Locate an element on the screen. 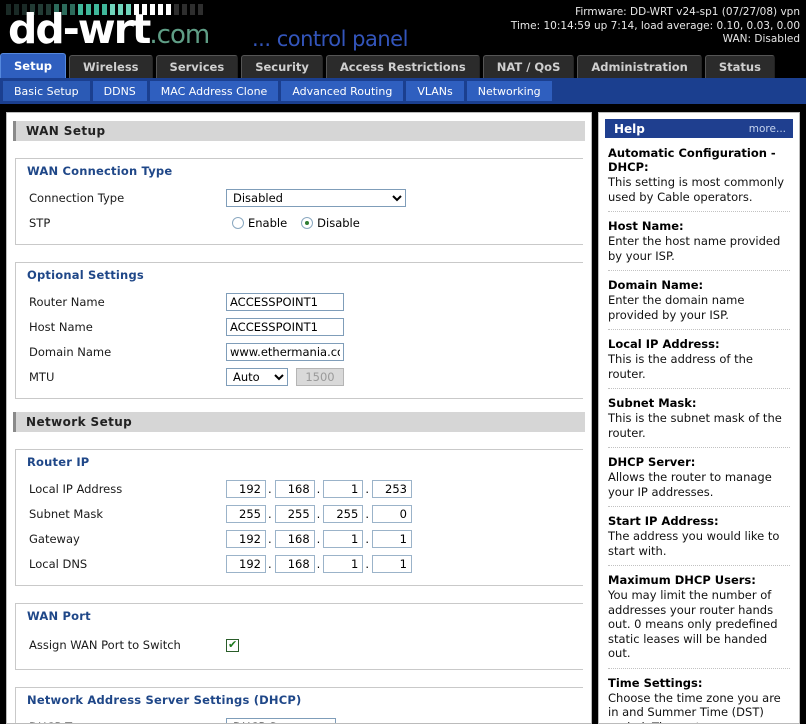  sub-tab-networking: Networking is located at coordinates (509, 91).